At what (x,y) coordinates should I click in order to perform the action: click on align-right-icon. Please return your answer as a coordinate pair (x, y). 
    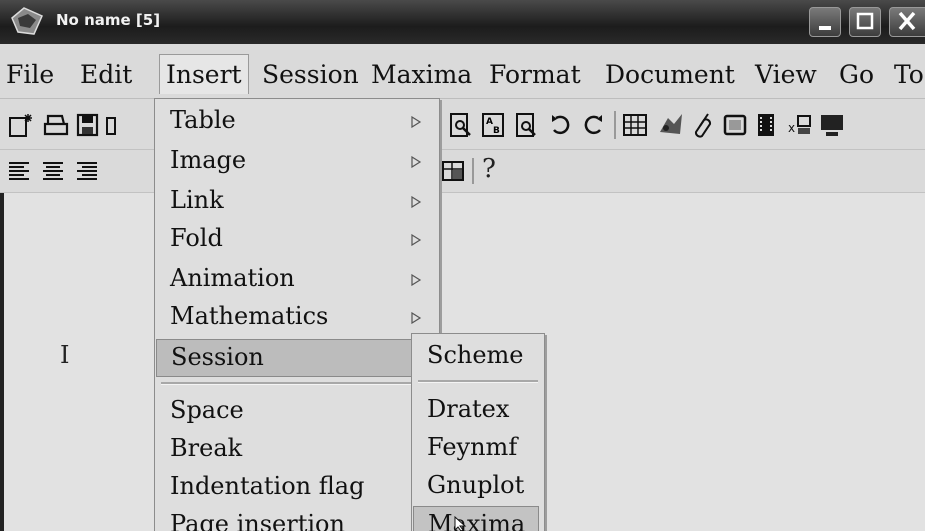
    Looking at the image, I should click on (87, 171).